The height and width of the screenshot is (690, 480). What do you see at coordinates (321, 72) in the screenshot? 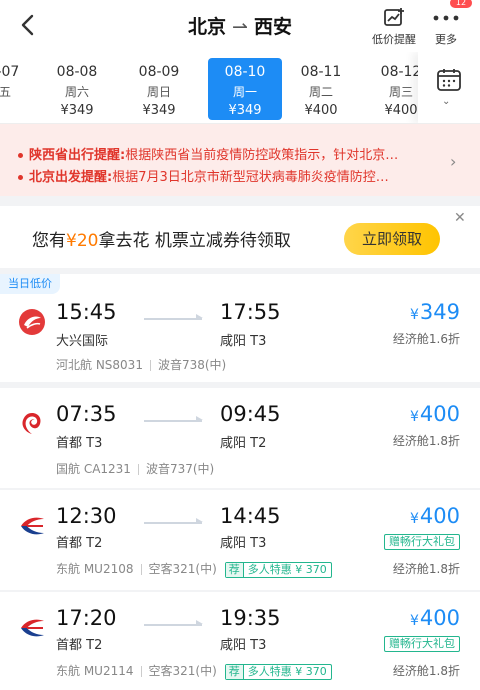
I see `date-label: 08-11` at bounding box center [321, 72].